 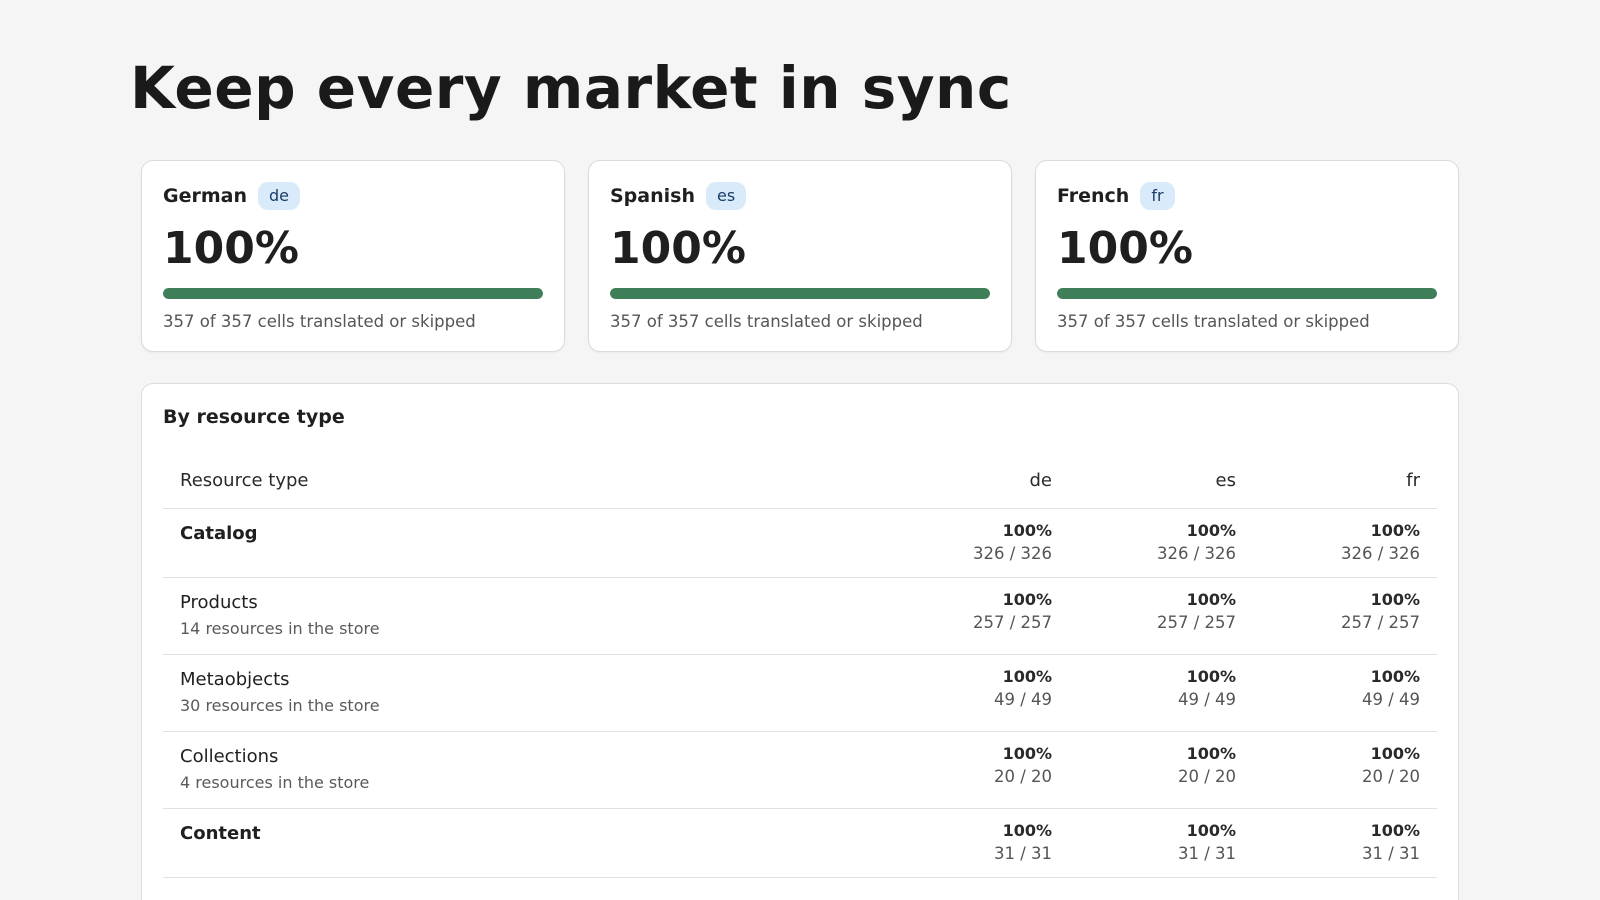 I want to click on language-name: Spanish, so click(x=652, y=196).